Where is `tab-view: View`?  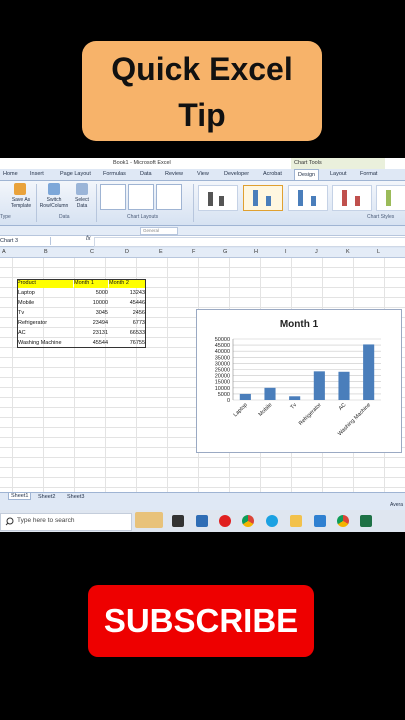 tab-view: View is located at coordinates (203, 174).